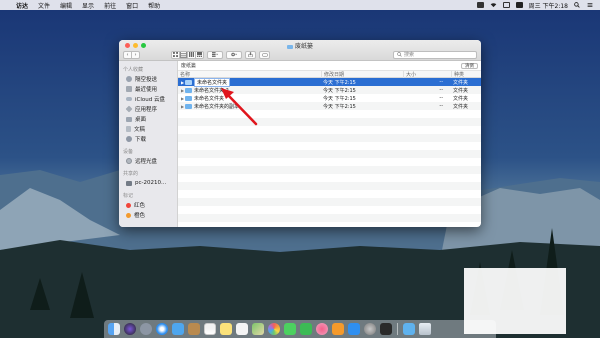 The height and width of the screenshot is (338, 600). What do you see at coordinates (146, 329) in the screenshot?
I see `launchpad-icon` at bounding box center [146, 329].